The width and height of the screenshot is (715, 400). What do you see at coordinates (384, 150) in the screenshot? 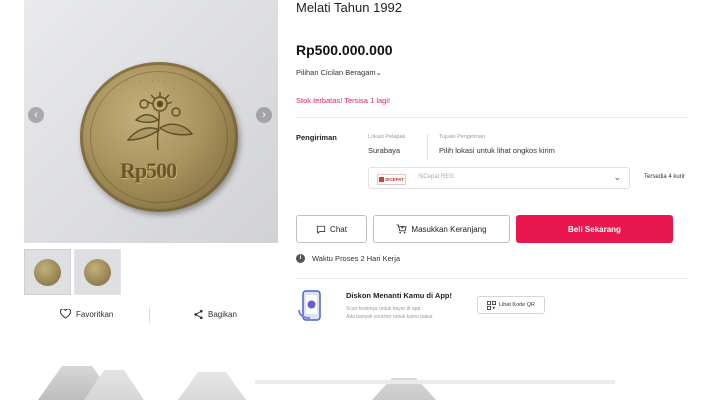
I see `origin-value: Surabaya` at bounding box center [384, 150].